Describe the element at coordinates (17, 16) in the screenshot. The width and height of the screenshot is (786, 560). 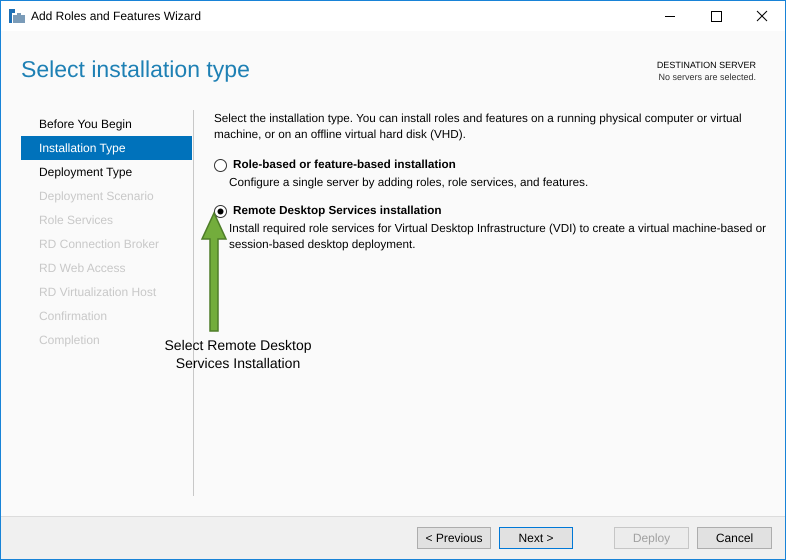
I see `app-icon` at that location.